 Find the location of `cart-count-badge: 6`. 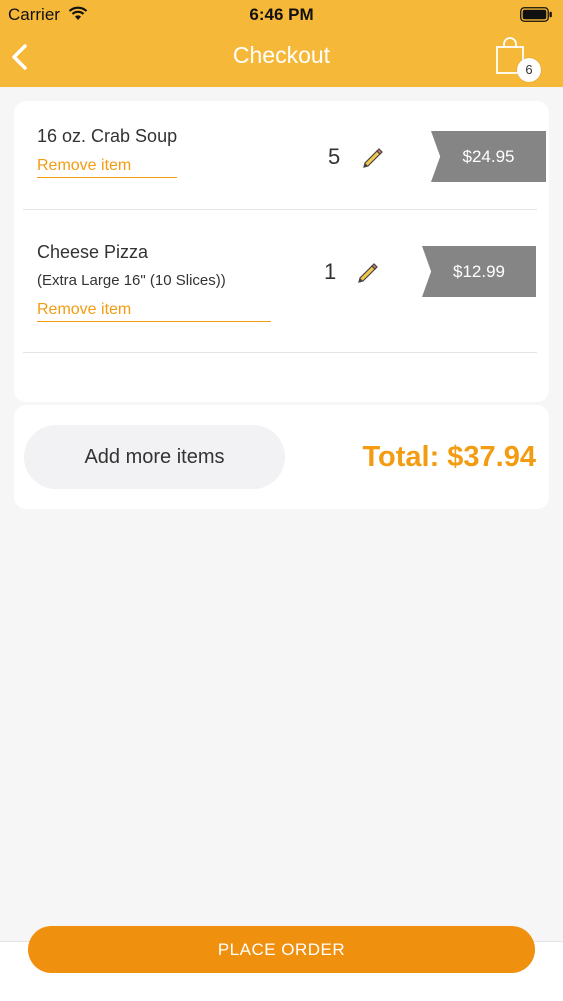

cart-count-badge: 6 is located at coordinates (529, 70).